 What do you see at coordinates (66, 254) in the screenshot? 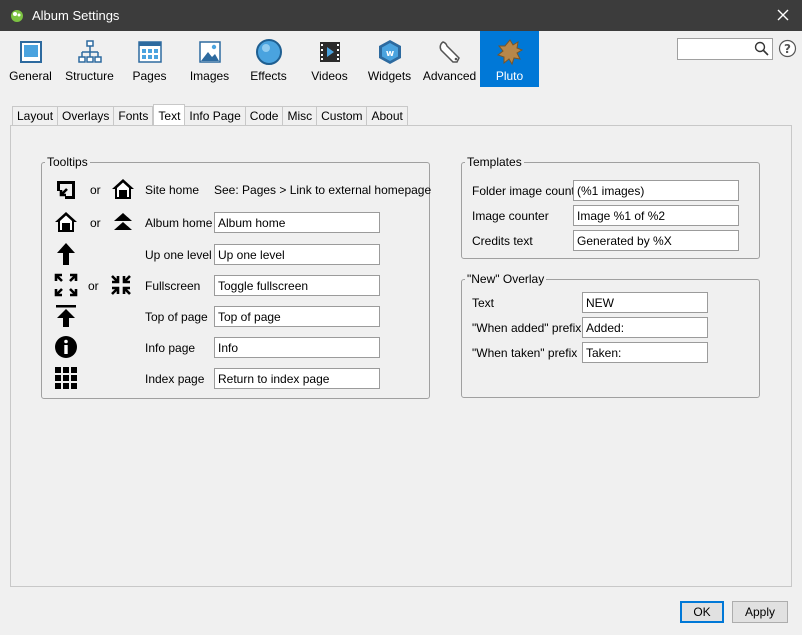
I see `arrow-up-icon` at bounding box center [66, 254].